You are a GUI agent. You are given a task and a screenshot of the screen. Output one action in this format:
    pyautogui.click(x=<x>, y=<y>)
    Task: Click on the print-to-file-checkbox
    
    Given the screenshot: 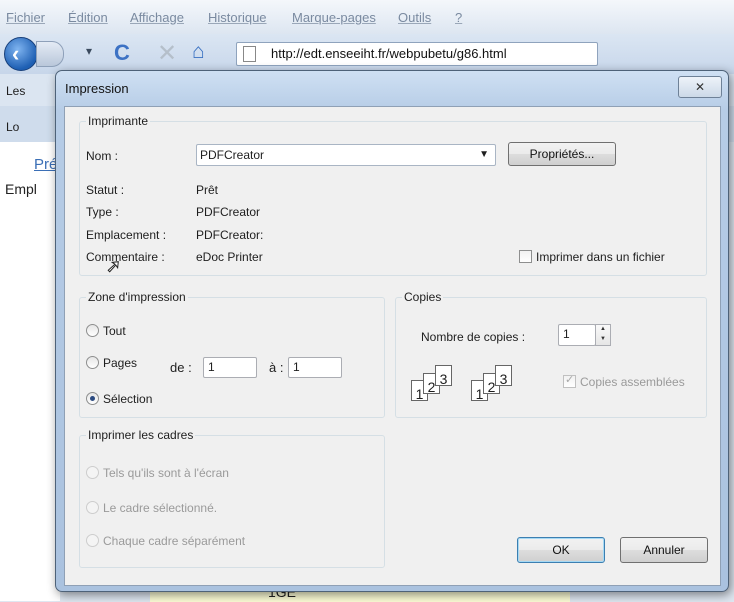 What is the action you would take?
    pyautogui.click(x=525, y=256)
    